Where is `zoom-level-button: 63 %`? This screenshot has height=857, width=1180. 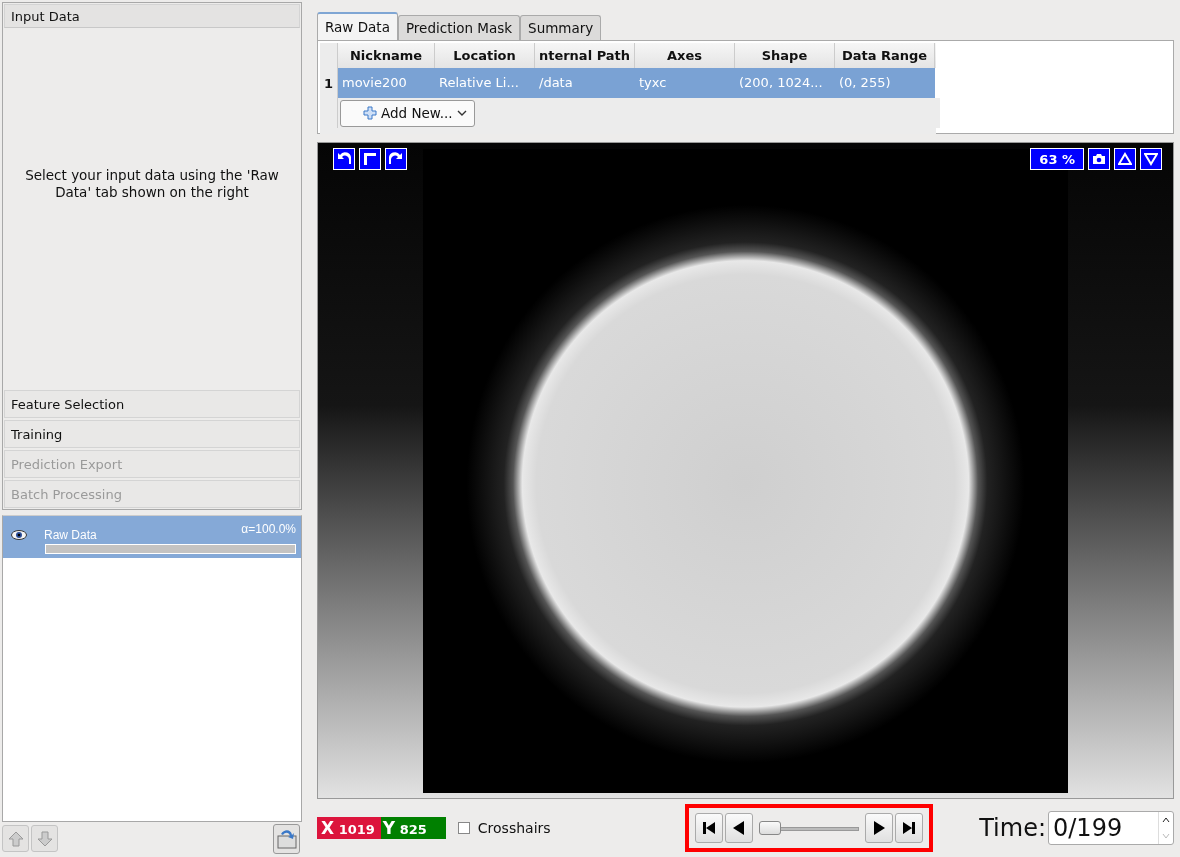 zoom-level-button: 63 % is located at coordinates (1057, 159).